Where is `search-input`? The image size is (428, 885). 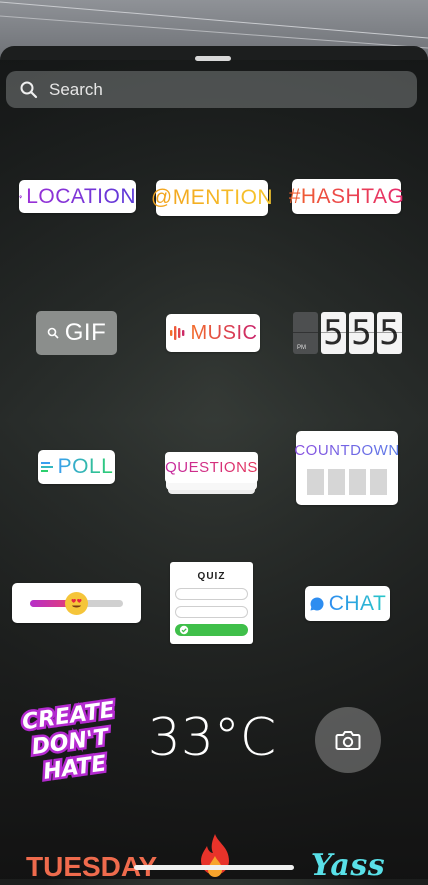 search-input is located at coordinates (219, 89).